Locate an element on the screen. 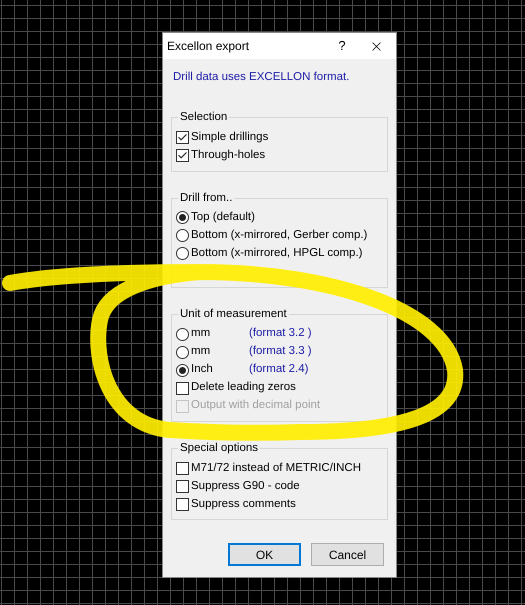 This screenshot has width=525, height=605. option-label: Inch is located at coordinates (202, 370).